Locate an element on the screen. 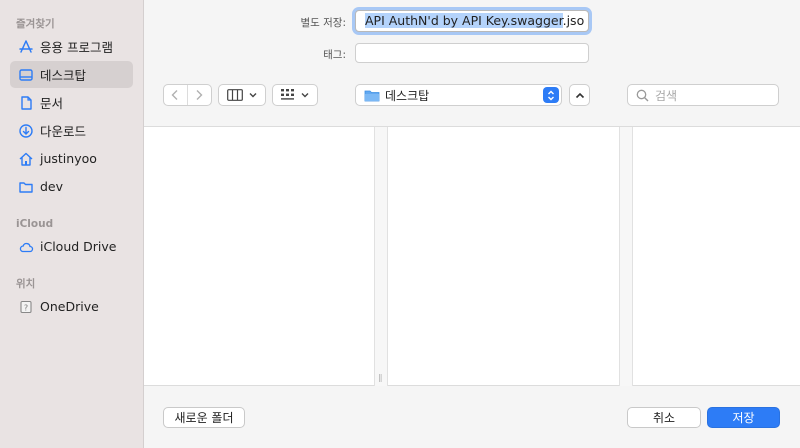 The width and height of the screenshot is (800, 448). search-icon is located at coordinates (642, 95).